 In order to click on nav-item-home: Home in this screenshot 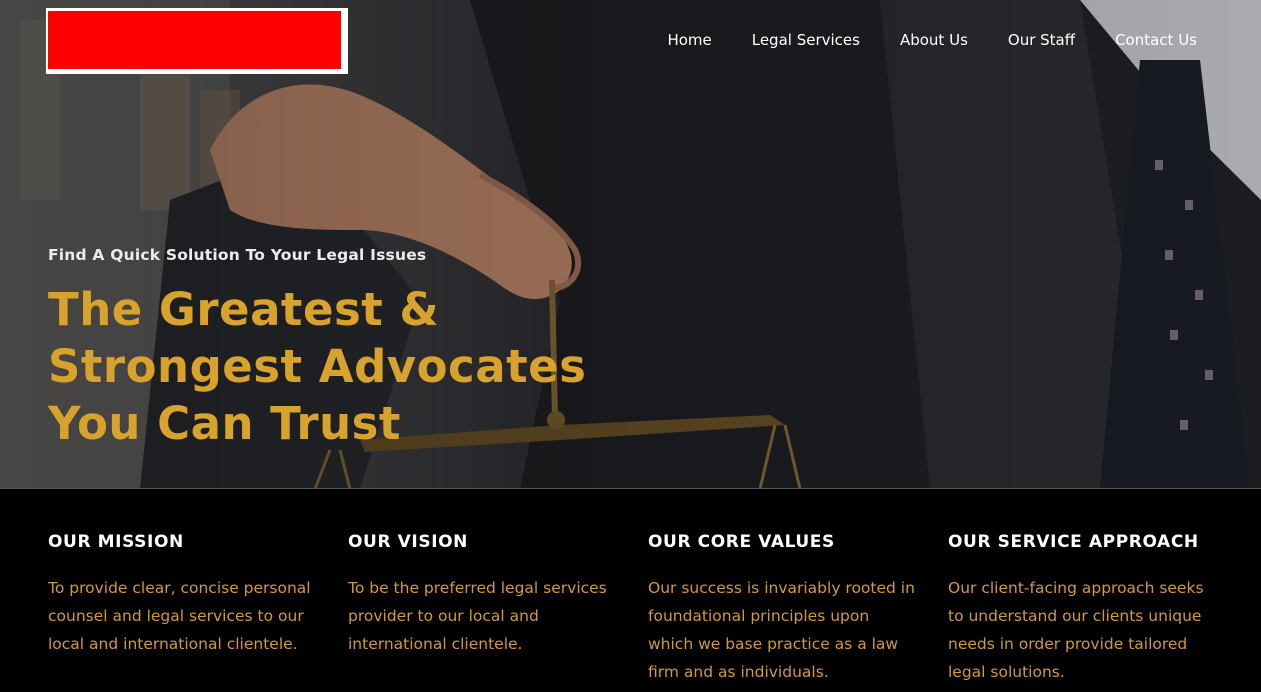, I will do `click(689, 40)`.